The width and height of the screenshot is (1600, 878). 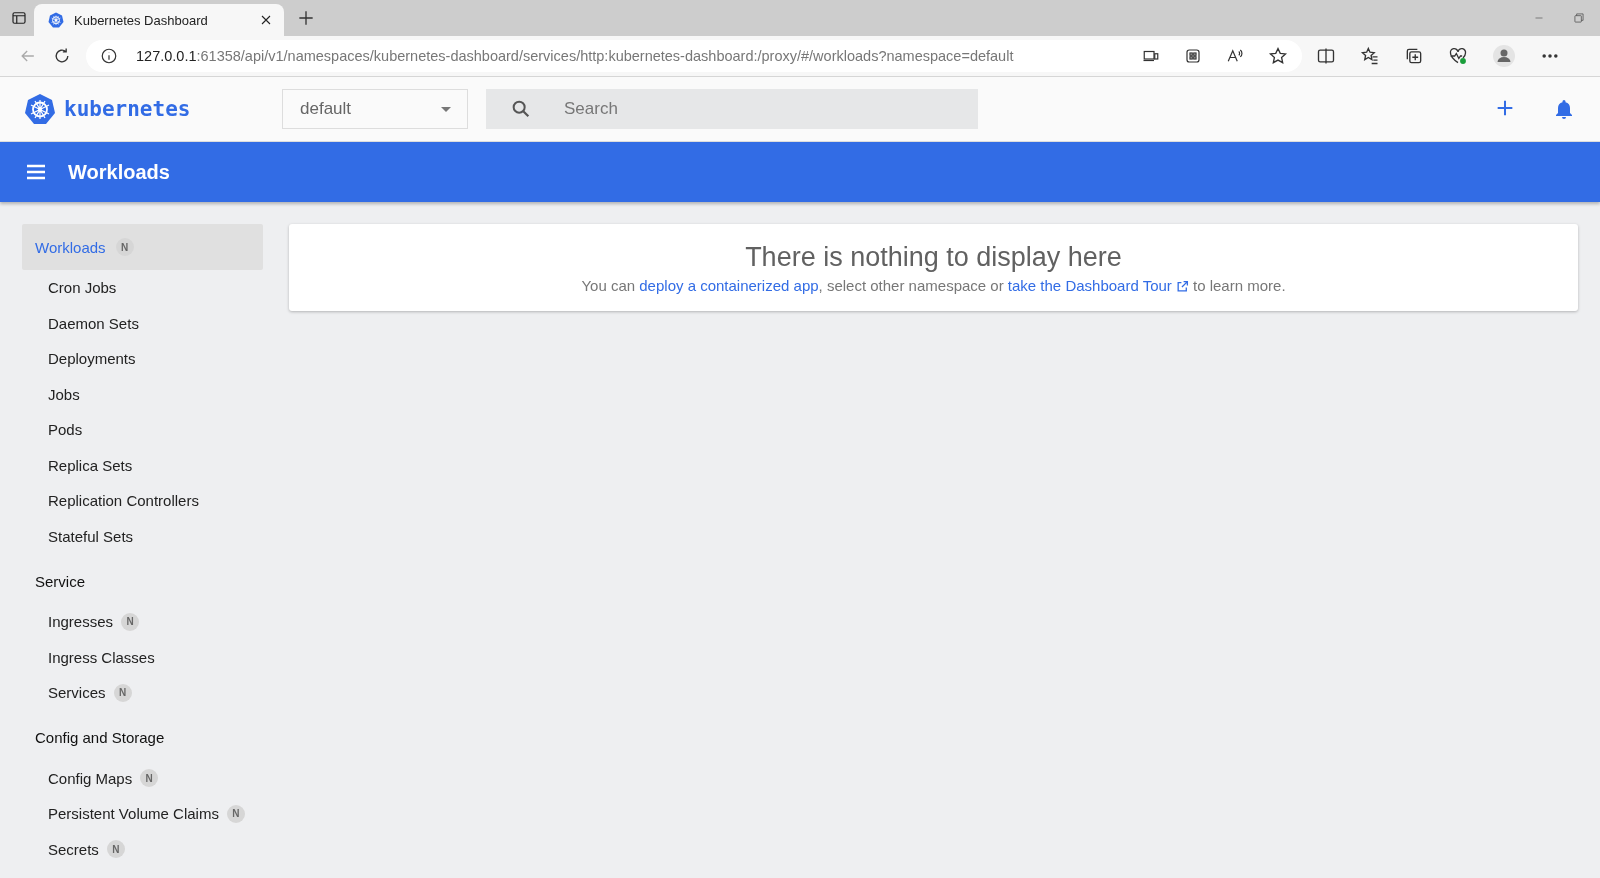 What do you see at coordinates (109, 56) in the screenshot?
I see `info-icon` at bounding box center [109, 56].